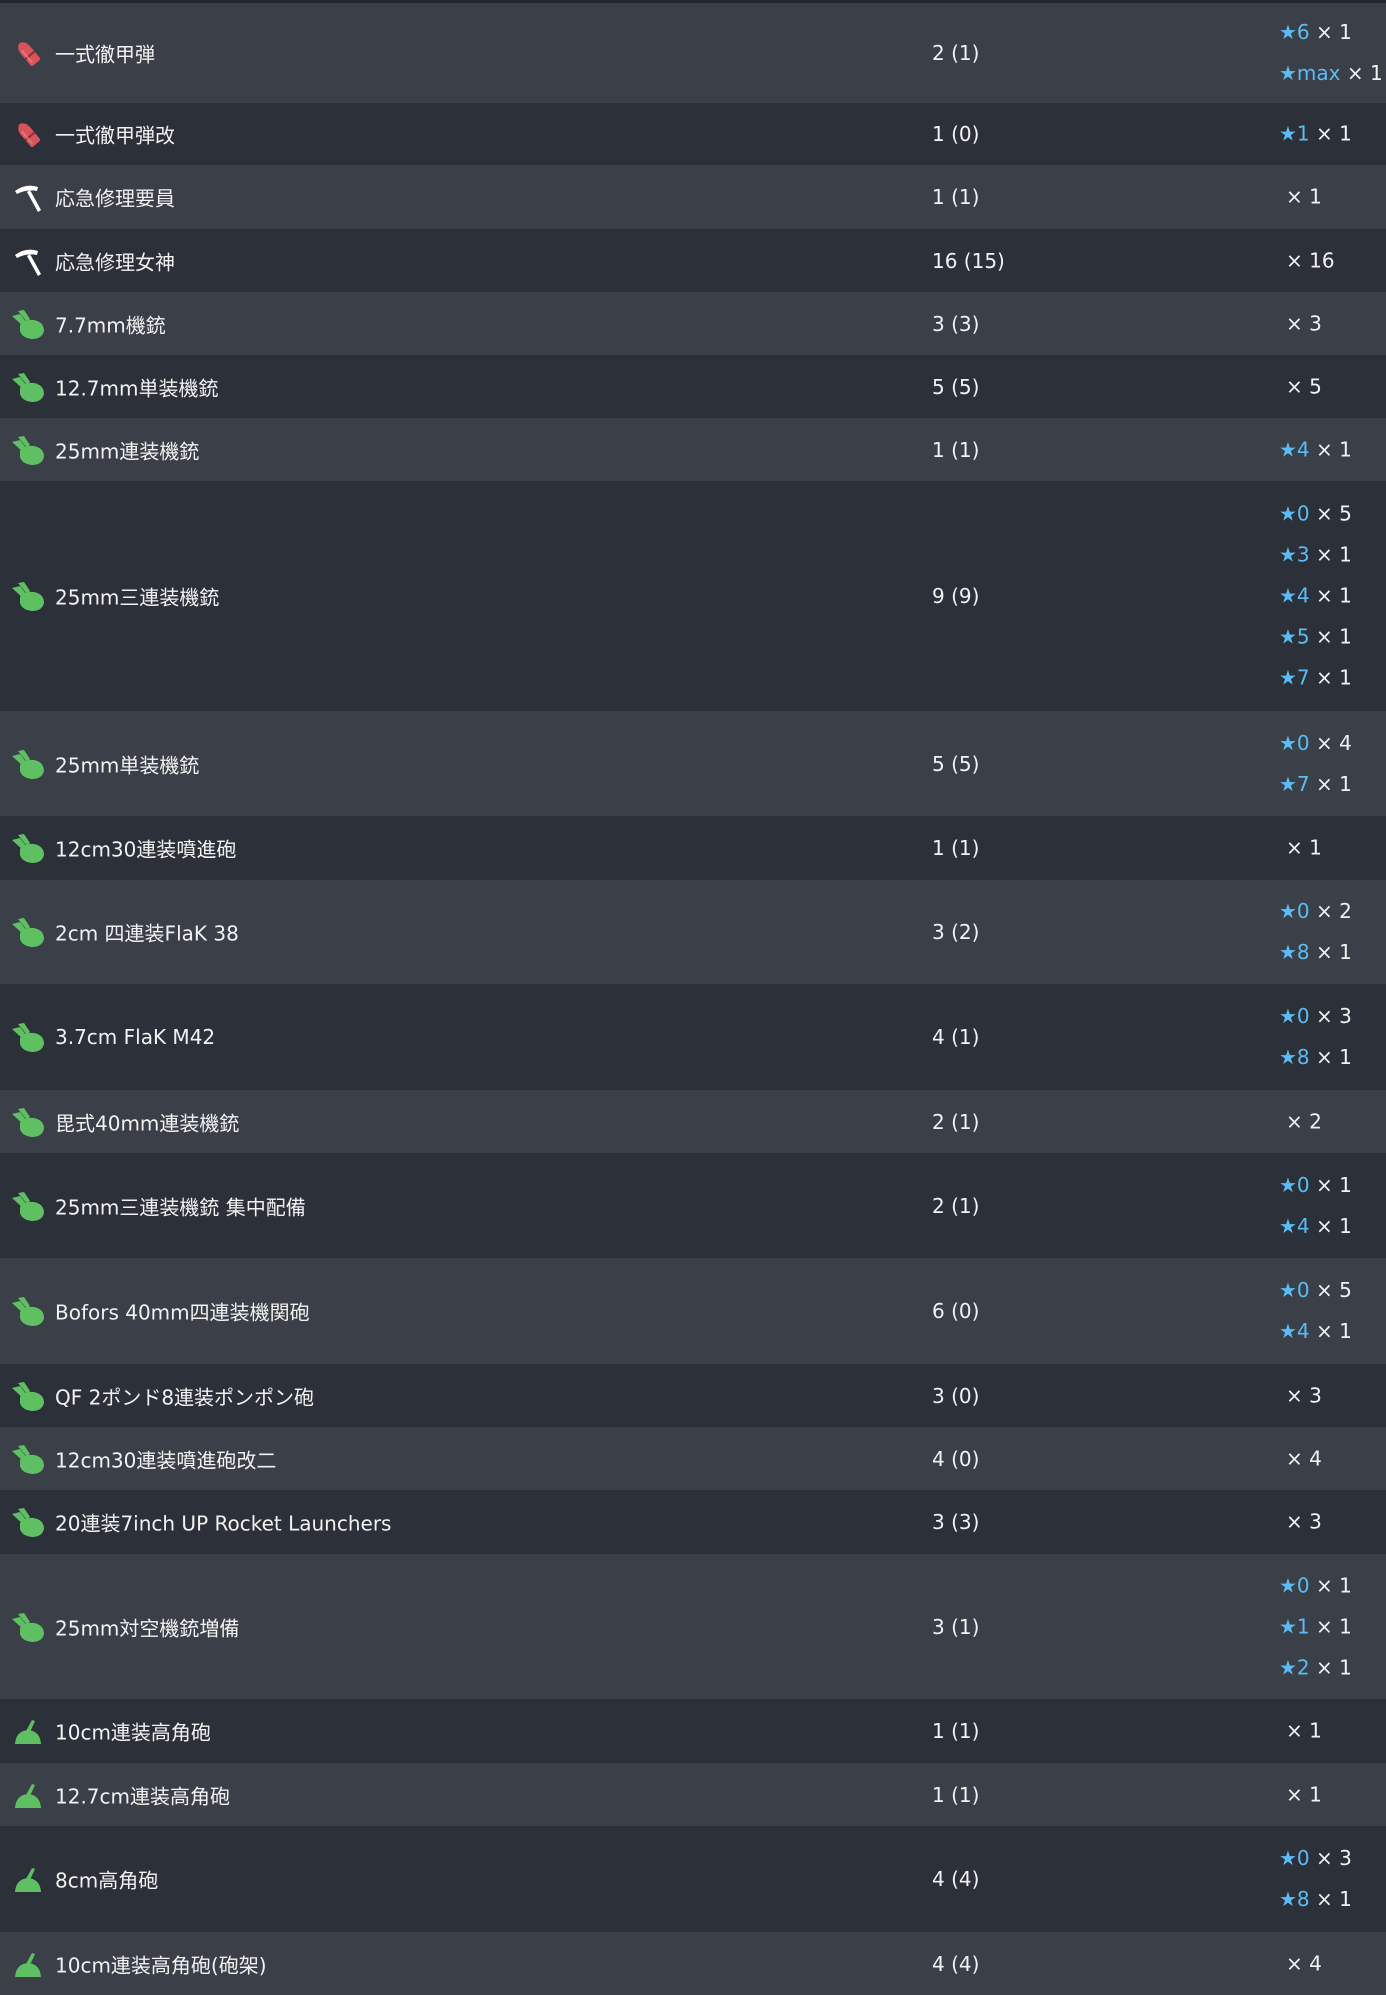  I want to click on improvement-entry: ★0 × 5, so click(1315, 514).